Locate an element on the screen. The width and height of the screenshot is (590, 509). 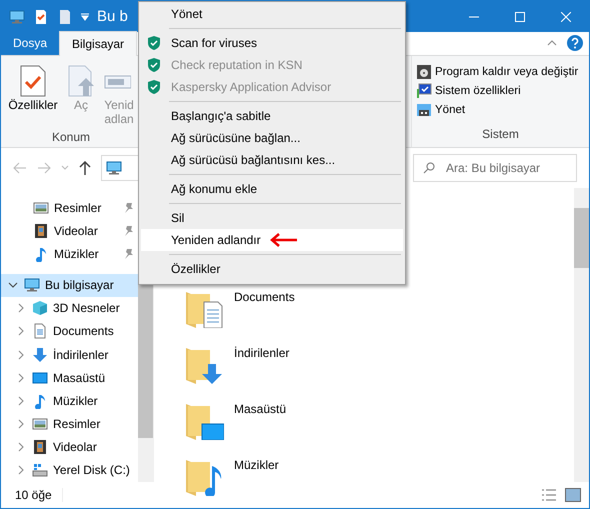
dropdown-icon is located at coordinates (85, 16).